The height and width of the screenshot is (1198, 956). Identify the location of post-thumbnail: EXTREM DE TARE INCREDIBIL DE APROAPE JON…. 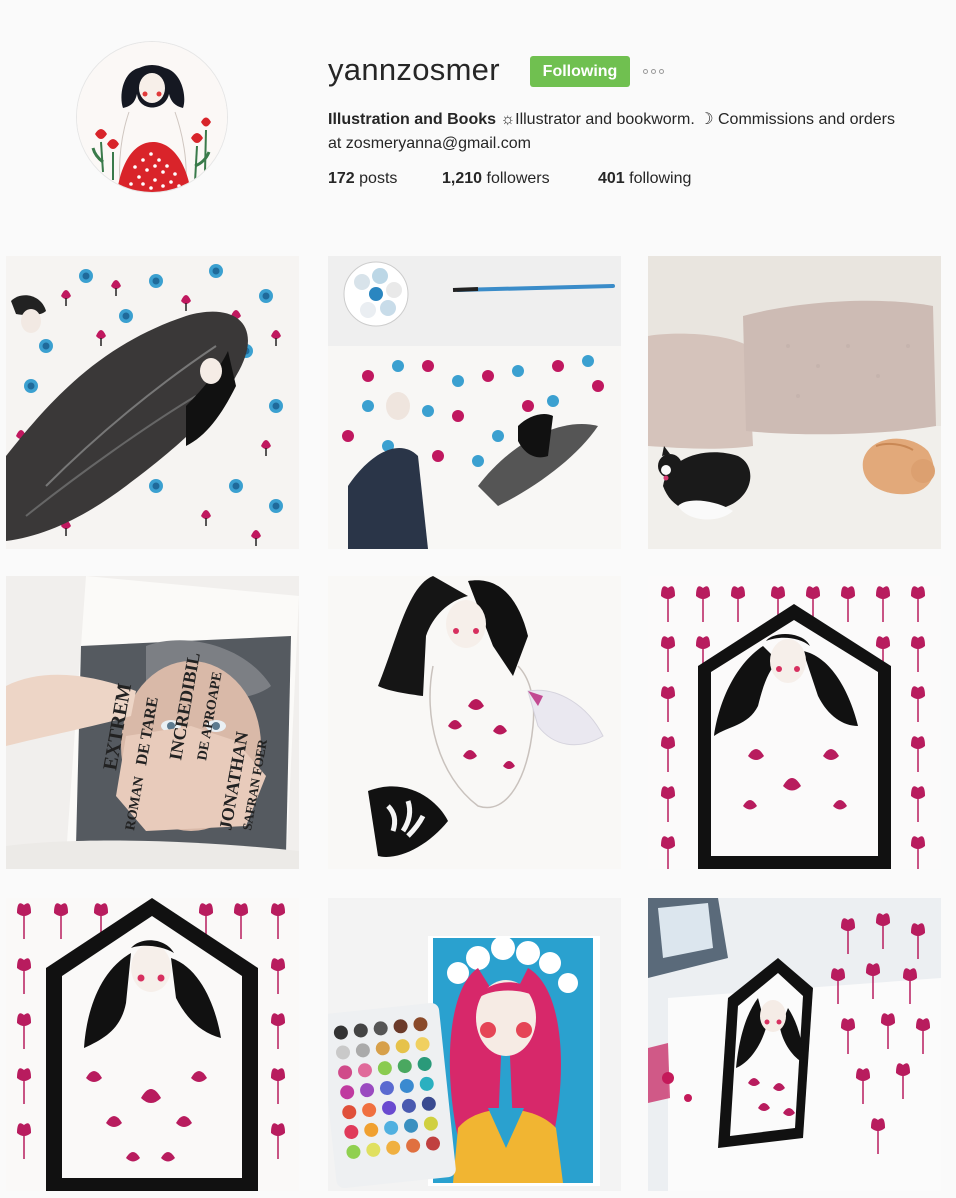
(152, 722).